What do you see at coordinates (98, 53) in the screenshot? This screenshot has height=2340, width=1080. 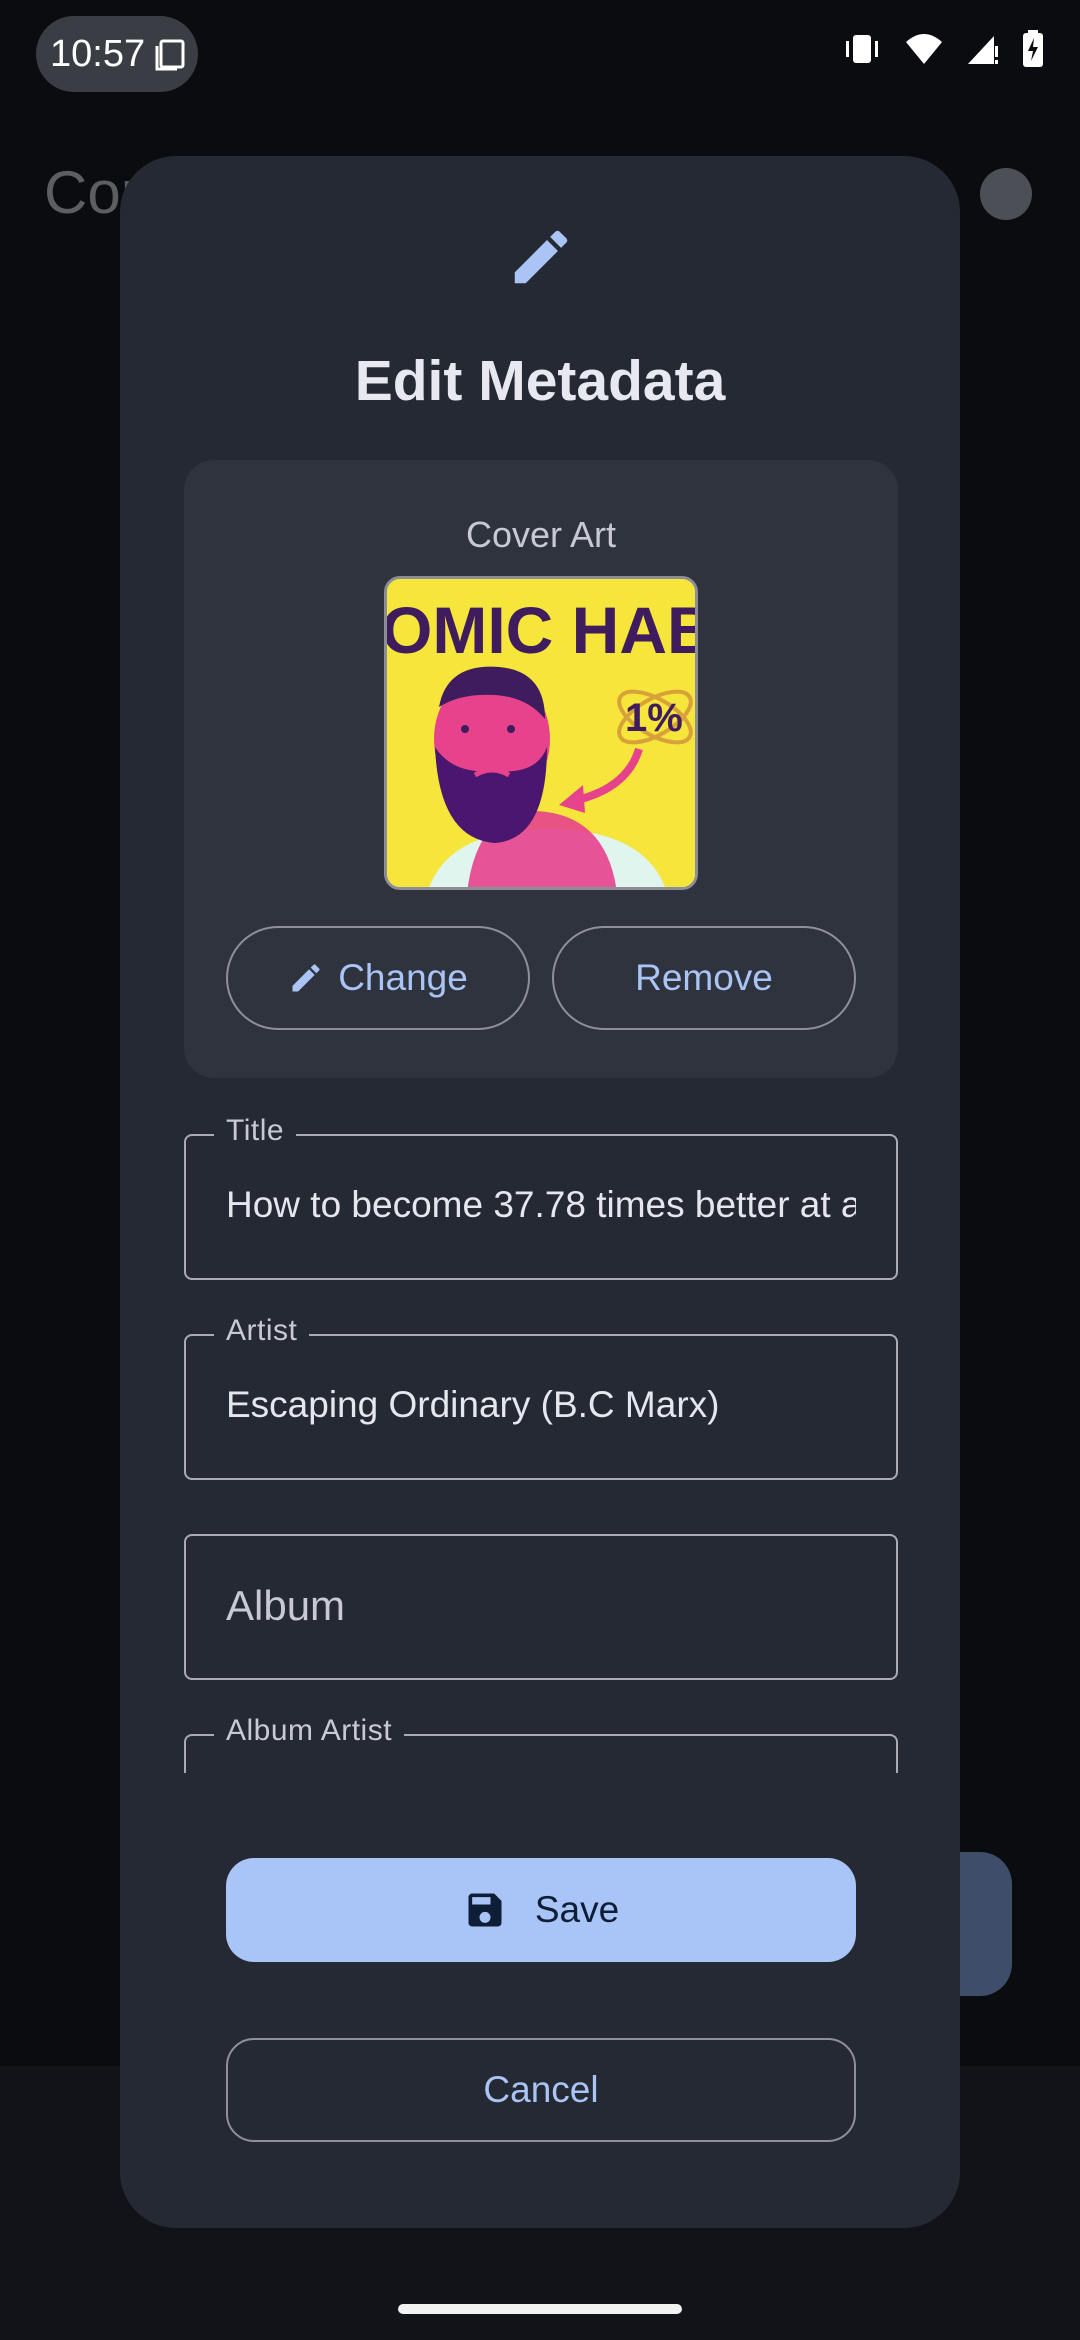 I see `status-time: 10:57` at bounding box center [98, 53].